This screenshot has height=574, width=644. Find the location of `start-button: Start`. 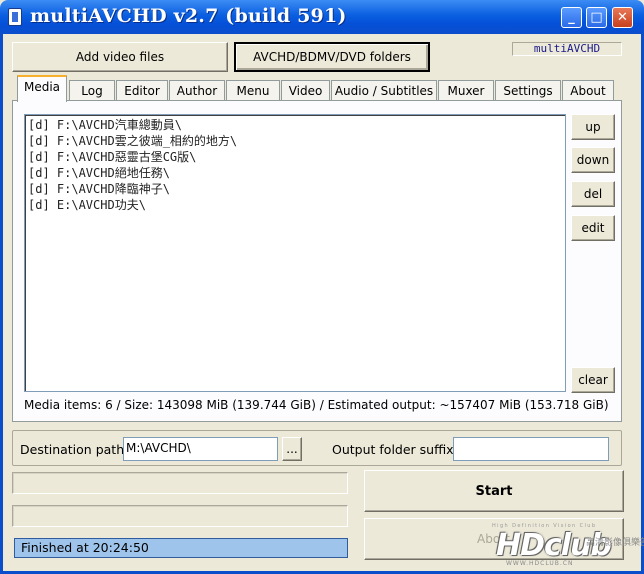

start-button: Start is located at coordinates (494, 491).